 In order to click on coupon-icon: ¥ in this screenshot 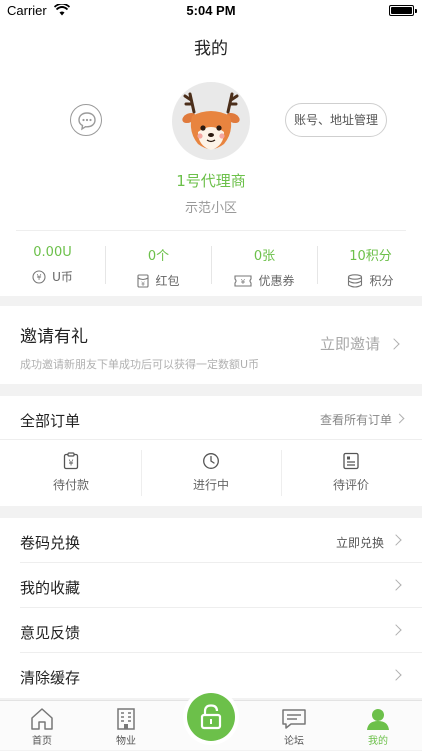, I will do `click(243, 282)`.